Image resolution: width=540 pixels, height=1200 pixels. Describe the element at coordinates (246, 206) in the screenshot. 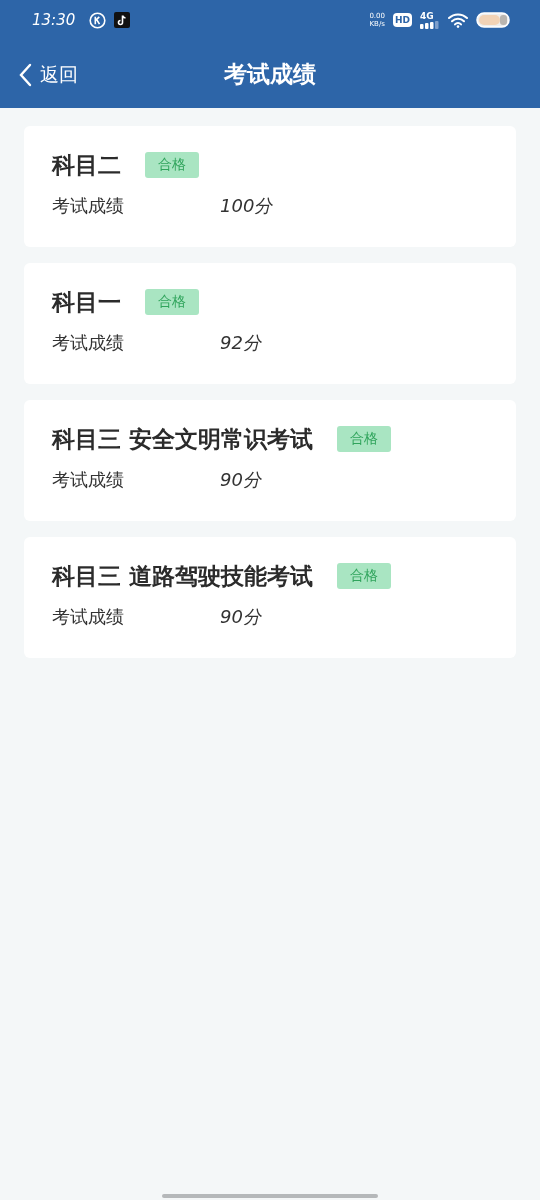

I see `score-value: 100分` at that location.